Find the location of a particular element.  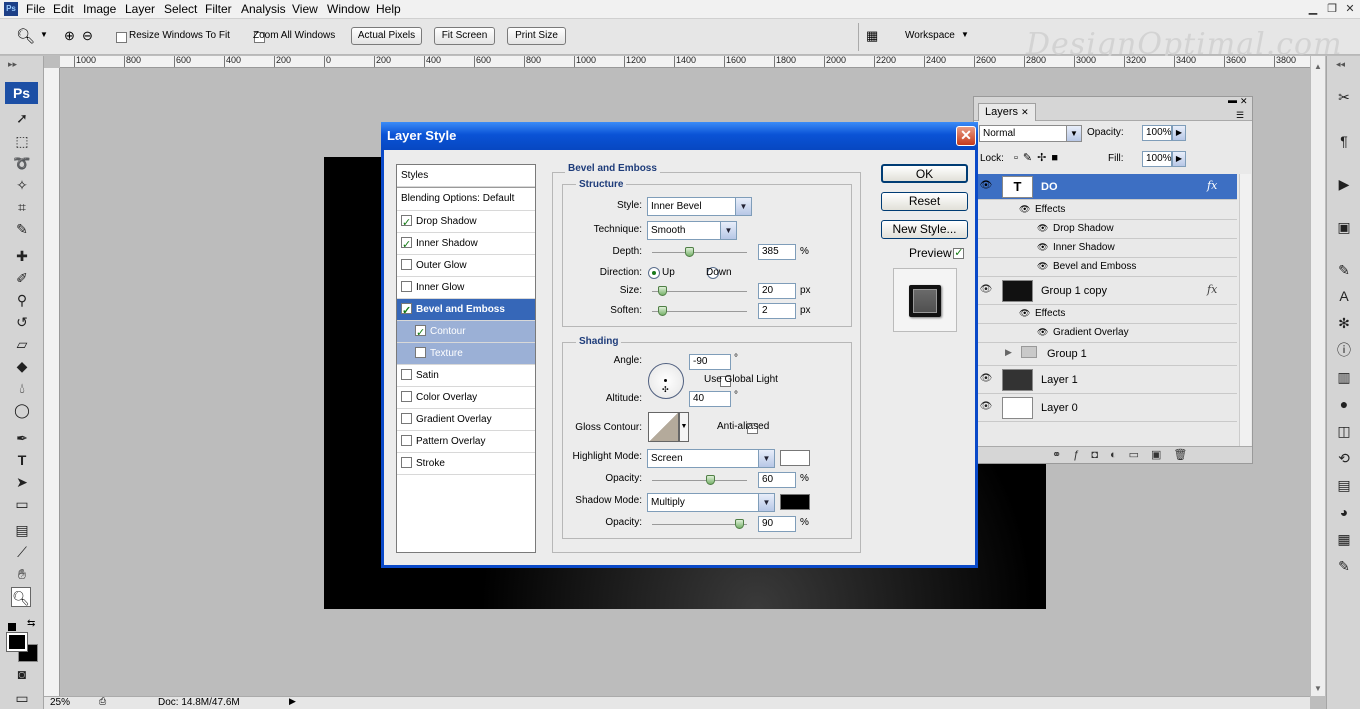

close-tab-icon: ✕ is located at coordinates (1025, 112).